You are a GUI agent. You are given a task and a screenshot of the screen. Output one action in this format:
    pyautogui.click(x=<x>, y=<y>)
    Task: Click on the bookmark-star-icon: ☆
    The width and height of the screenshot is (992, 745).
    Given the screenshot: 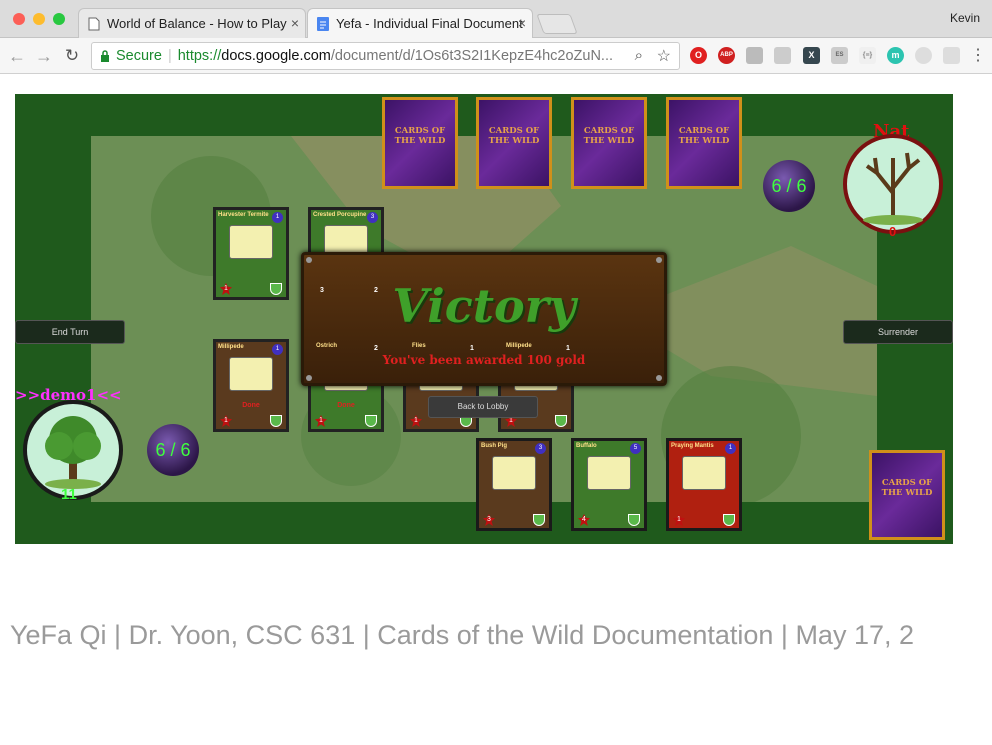 What is the action you would take?
    pyautogui.click(x=664, y=56)
    